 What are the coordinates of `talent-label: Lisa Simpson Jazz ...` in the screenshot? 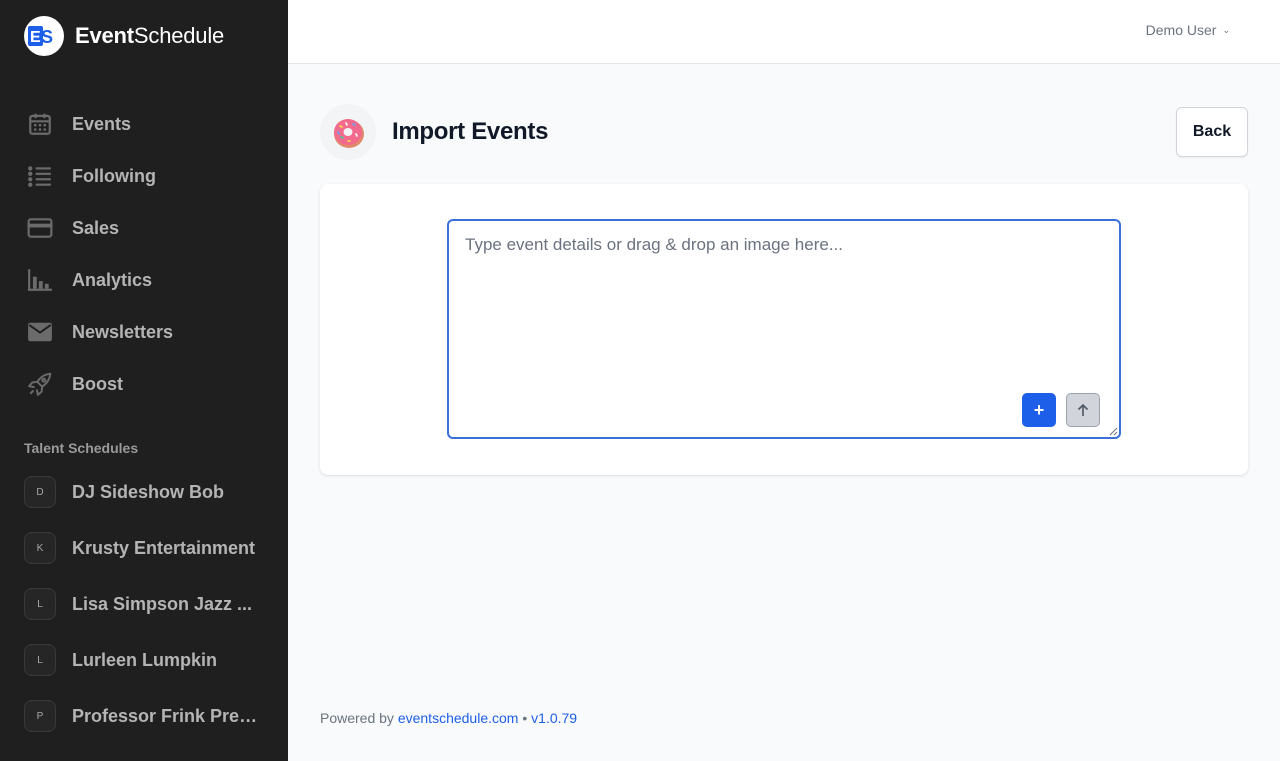 It's located at (162, 603).